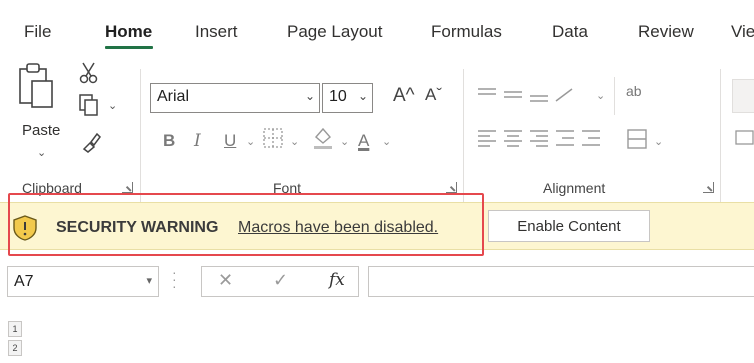 This screenshot has height=363, width=754. What do you see at coordinates (235, 98) in the screenshot?
I see `font-name-select: Arial ⌄` at bounding box center [235, 98].